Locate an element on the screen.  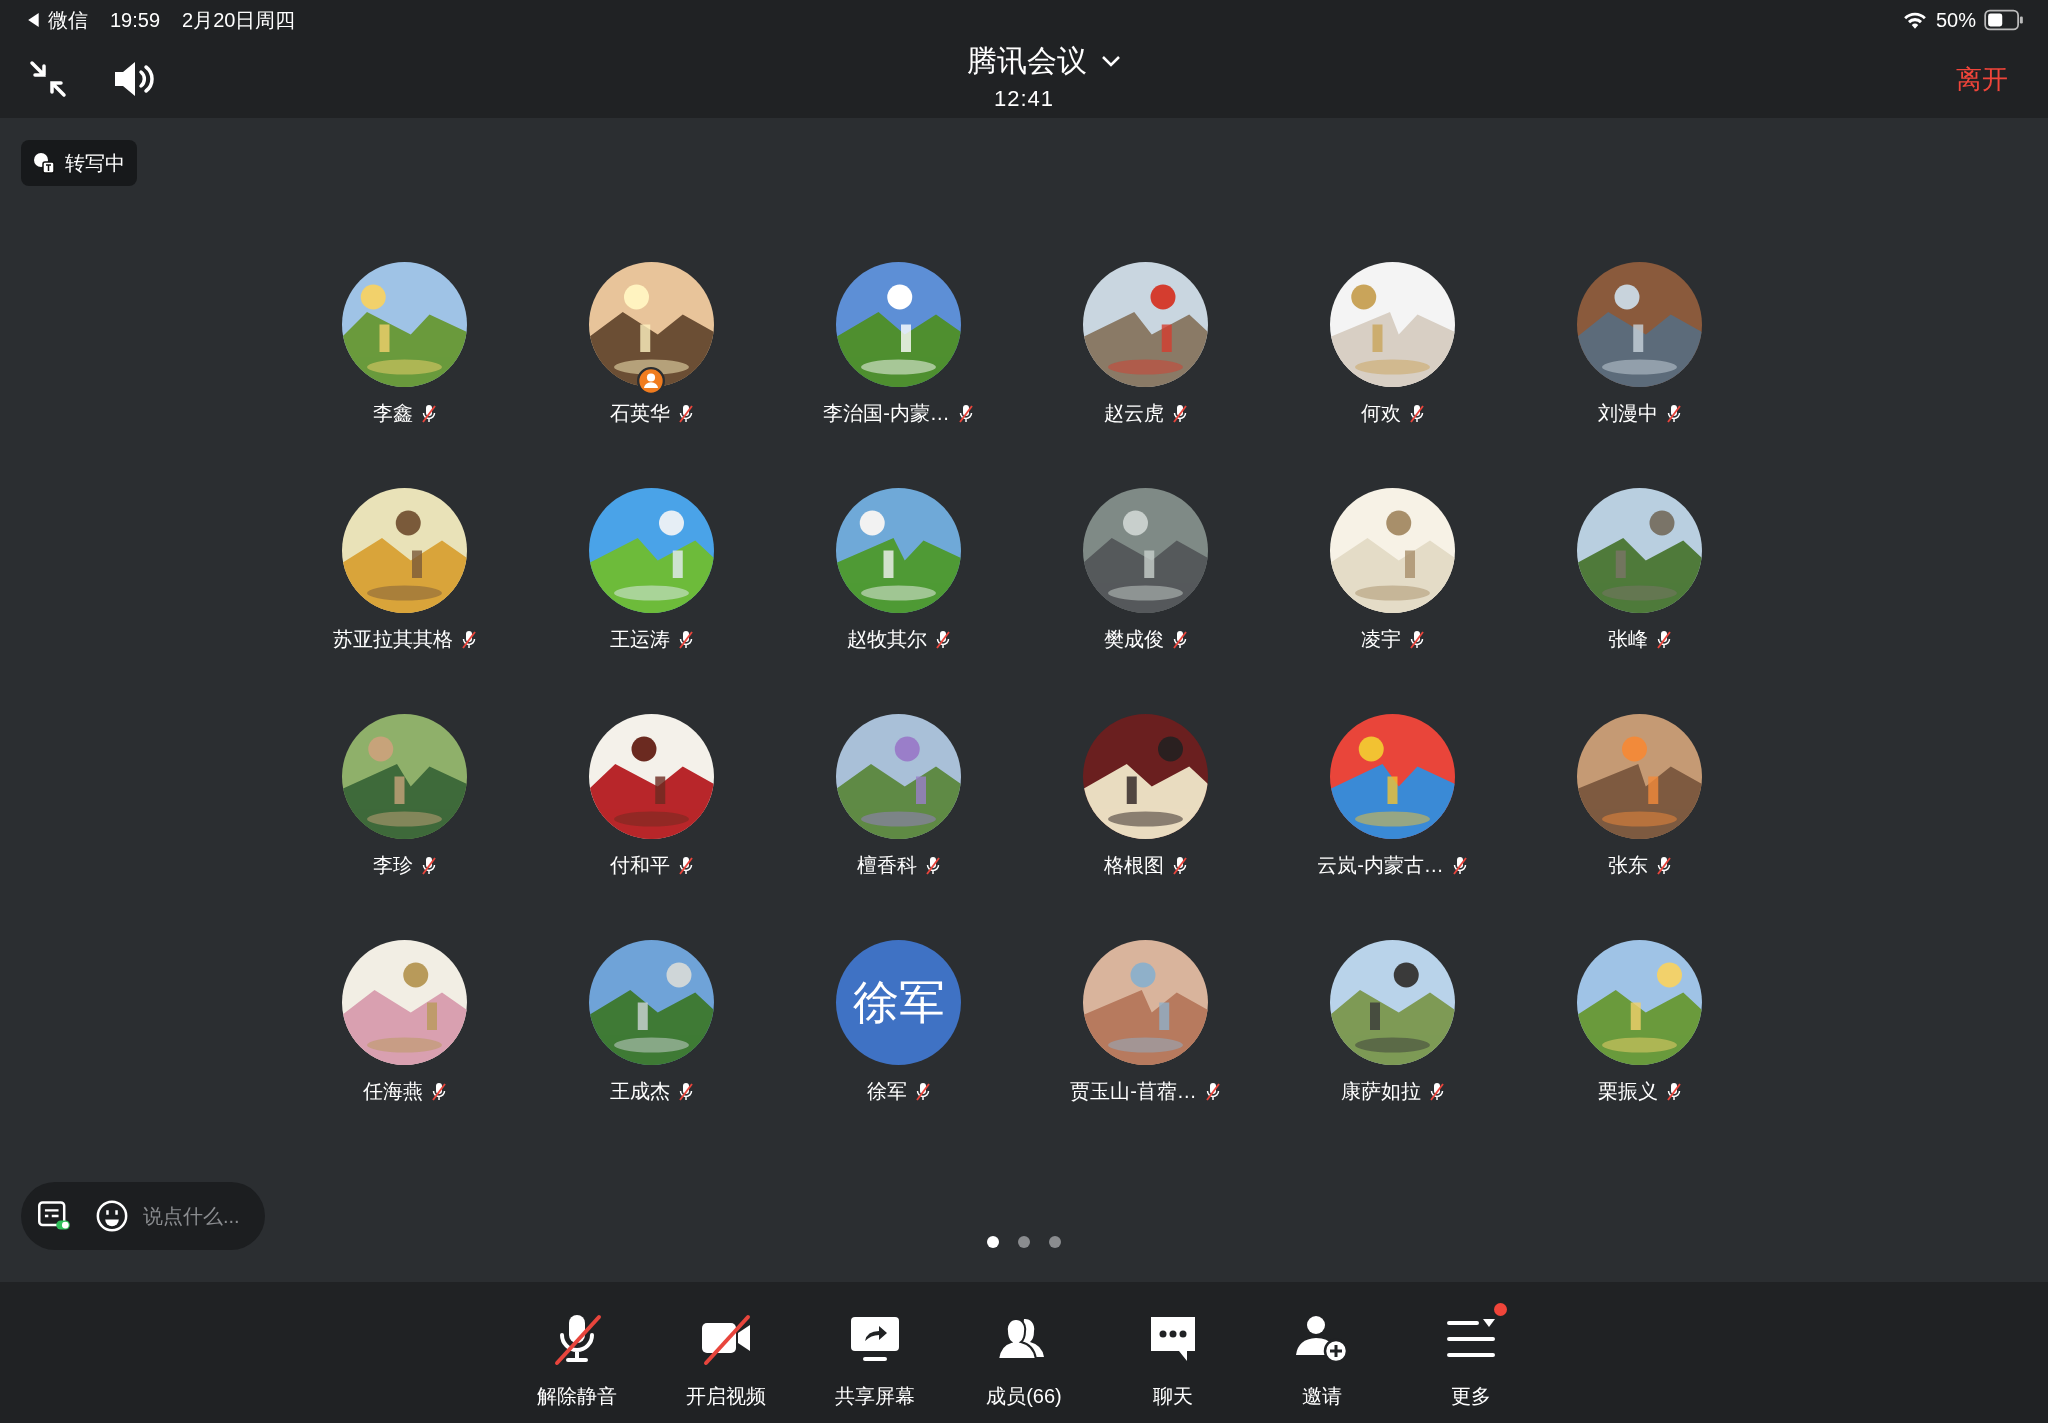
emoji-icon is located at coordinates (112, 1216).